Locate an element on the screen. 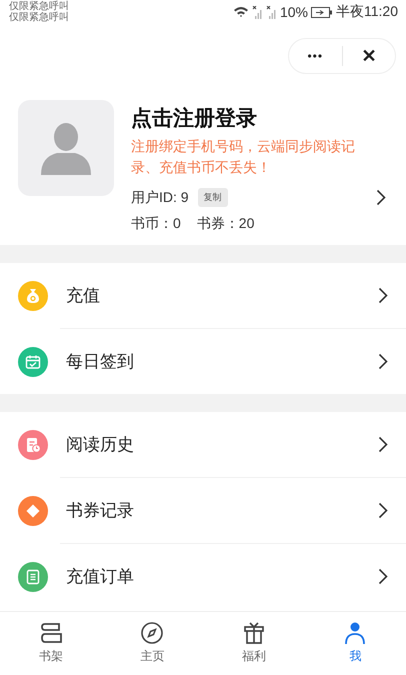 The width and height of the screenshot is (406, 675). avatar is located at coordinates (66, 148).